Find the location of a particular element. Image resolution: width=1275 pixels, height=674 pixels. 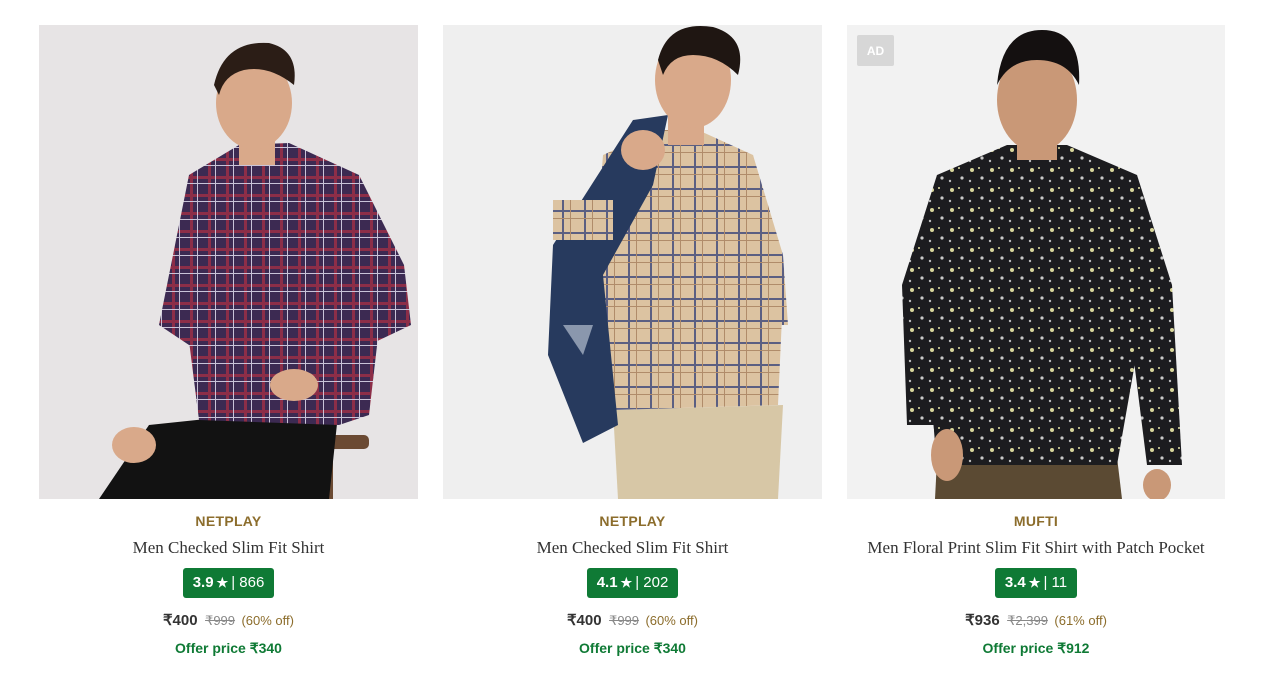

rating-value: 3.4 is located at coordinates (1015, 582).